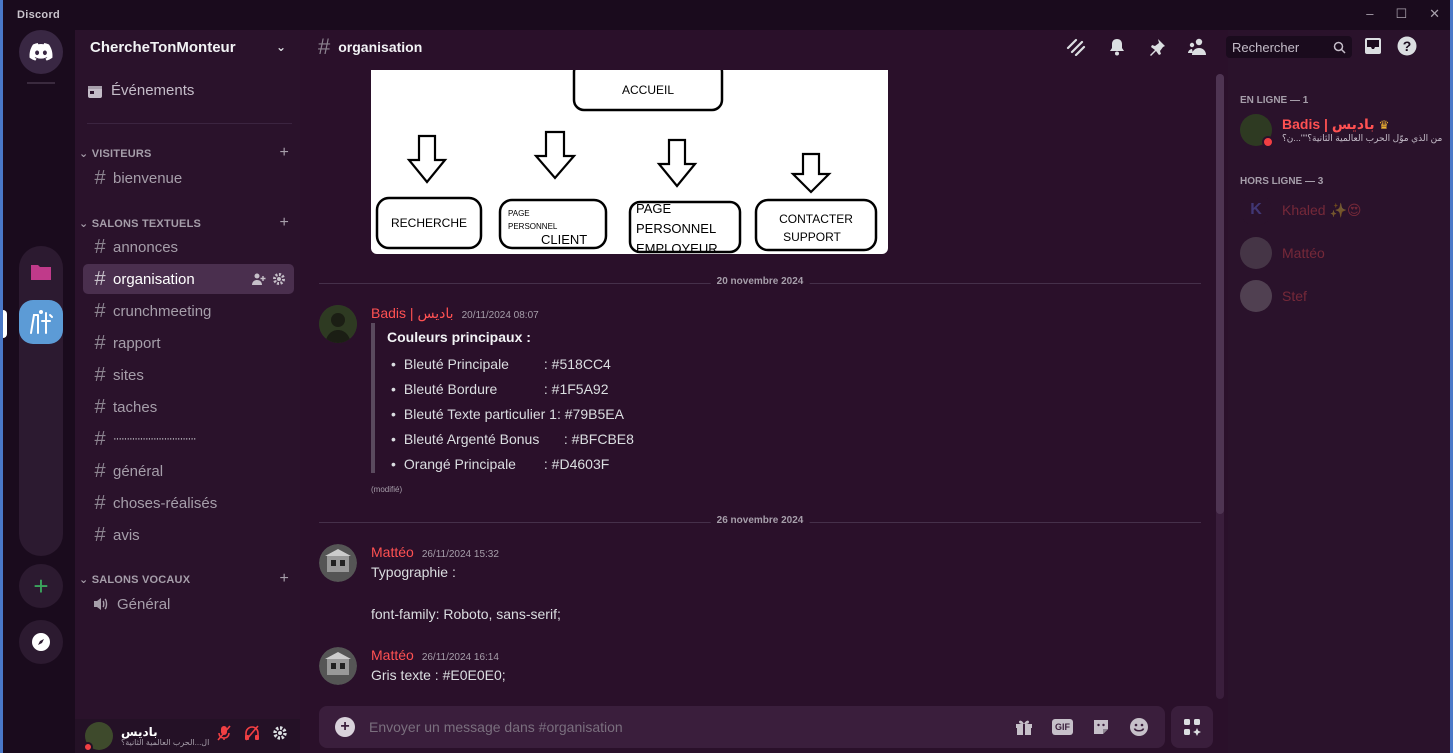 This screenshot has width=1453, height=753. I want to click on channel-organisation: # organisation, so click(188, 279).